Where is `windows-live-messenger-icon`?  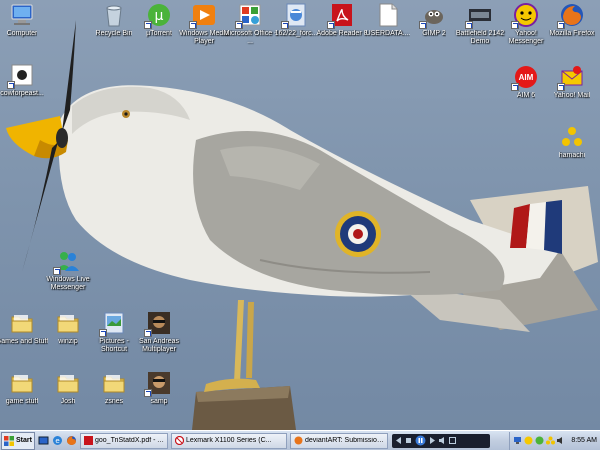 windows-live-messenger-icon is located at coordinates (67, 261).